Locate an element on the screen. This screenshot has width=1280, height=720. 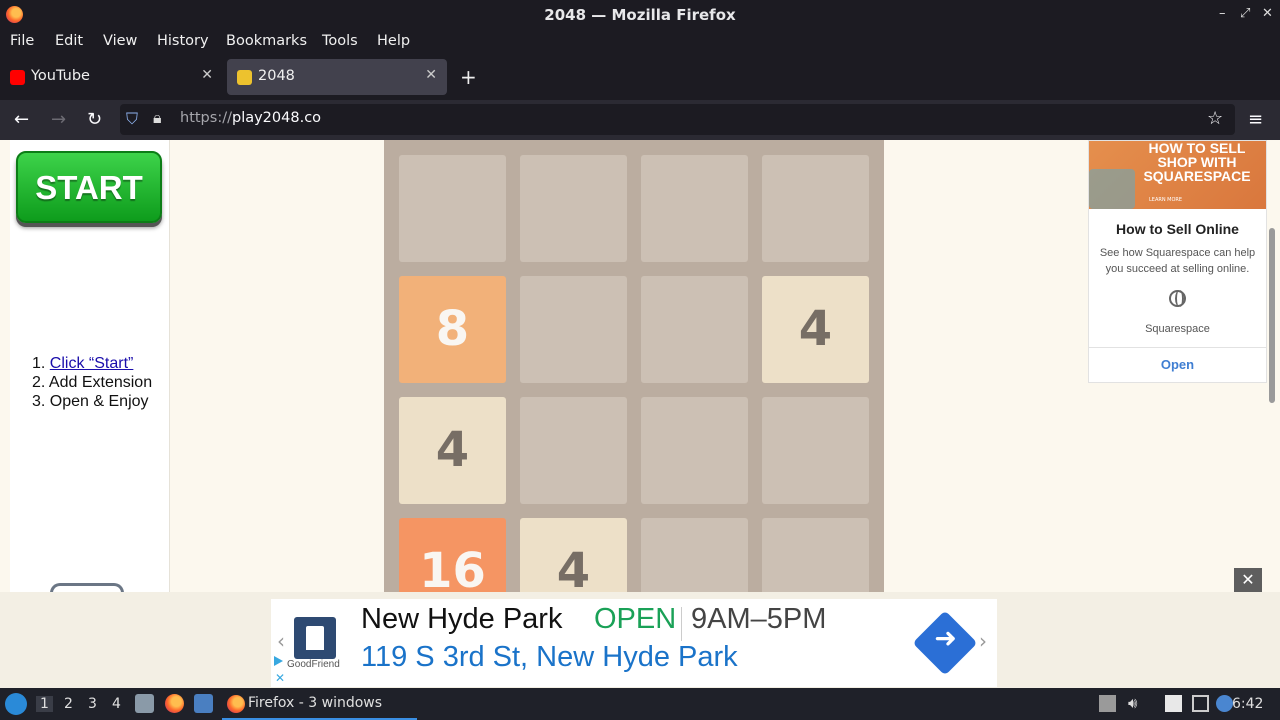
directions-icon is located at coordinates (945, 643).